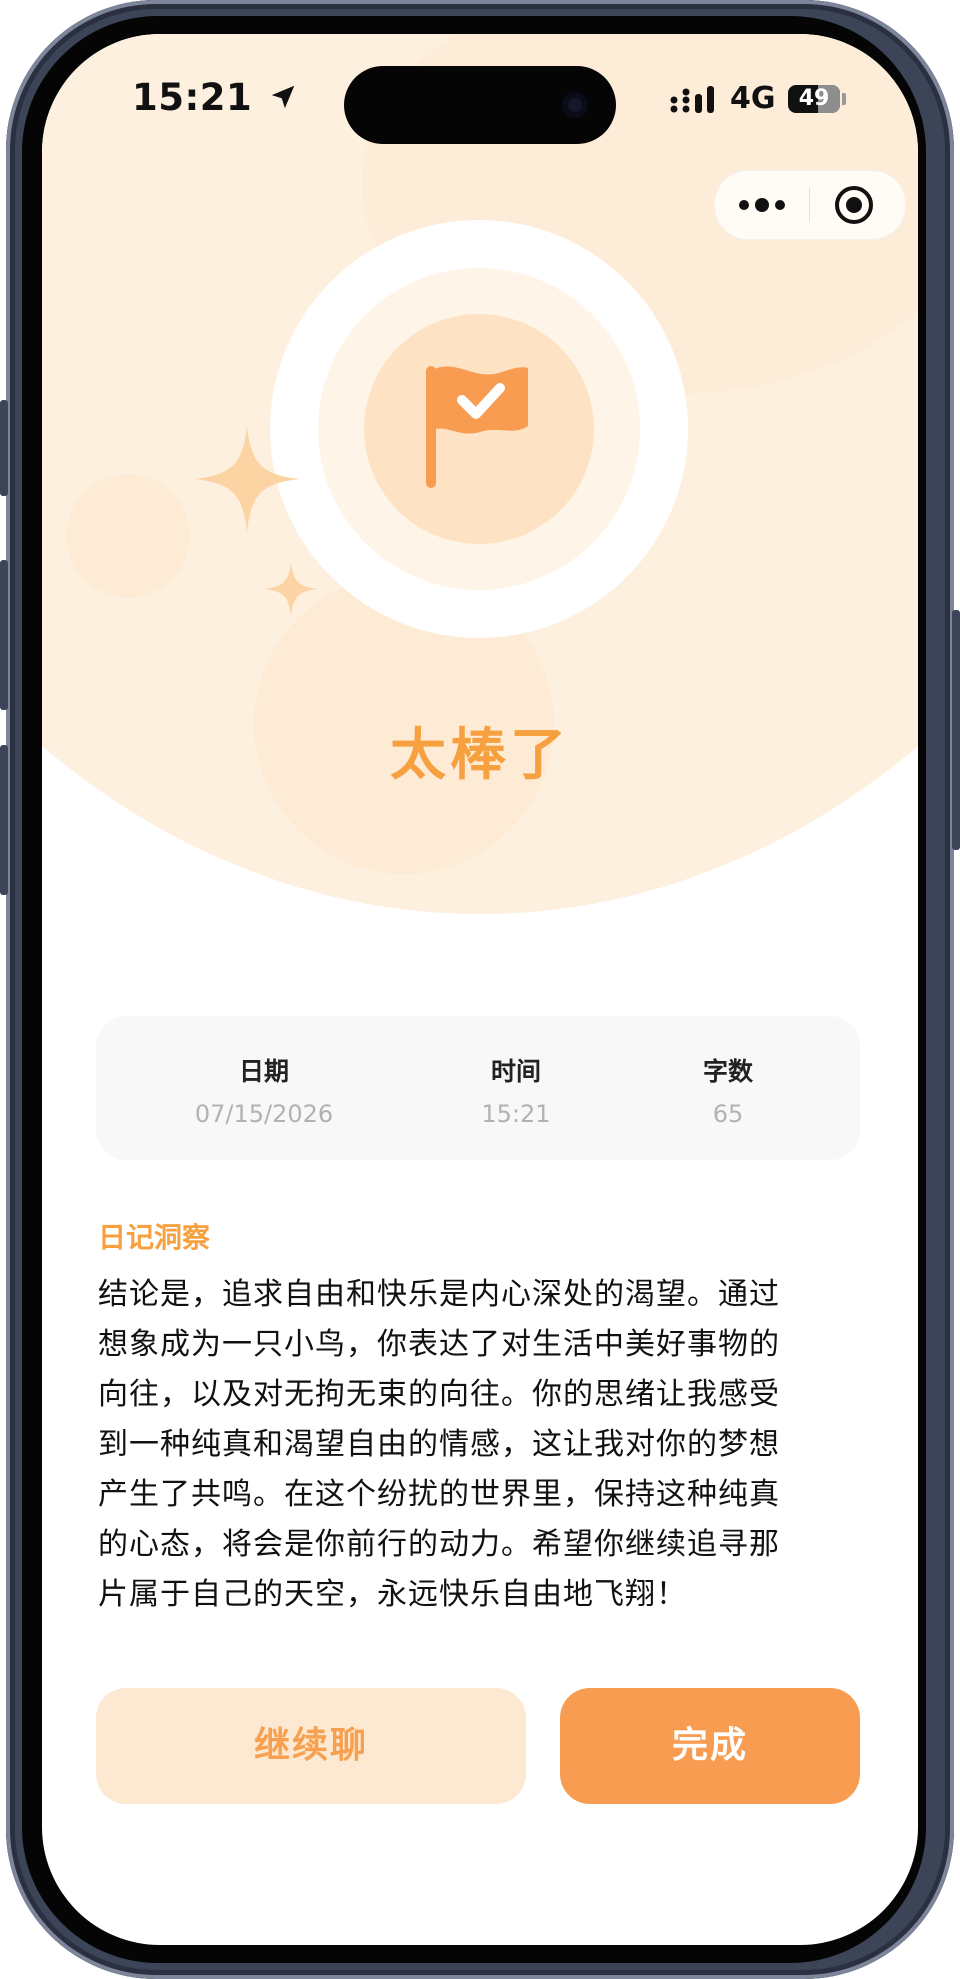  What do you see at coordinates (439, 1444) in the screenshot?
I see `insight-line: 到一种纯真和渴望自由的情感，这让我对你的梦想` at bounding box center [439, 1444].